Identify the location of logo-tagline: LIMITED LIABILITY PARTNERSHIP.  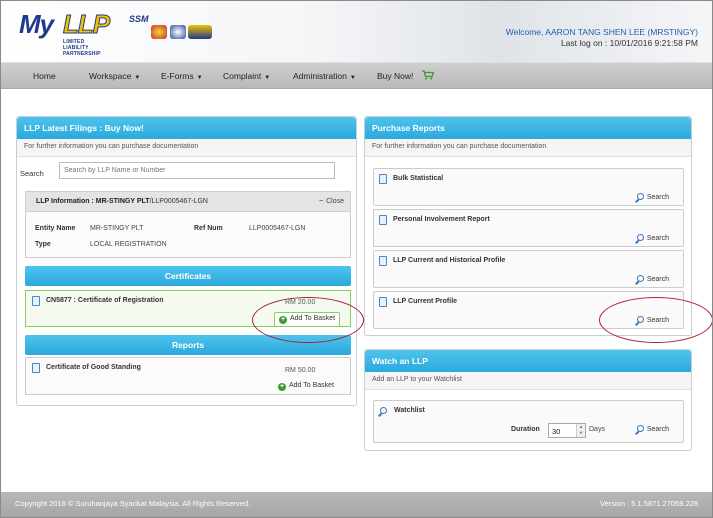
(82, 48).